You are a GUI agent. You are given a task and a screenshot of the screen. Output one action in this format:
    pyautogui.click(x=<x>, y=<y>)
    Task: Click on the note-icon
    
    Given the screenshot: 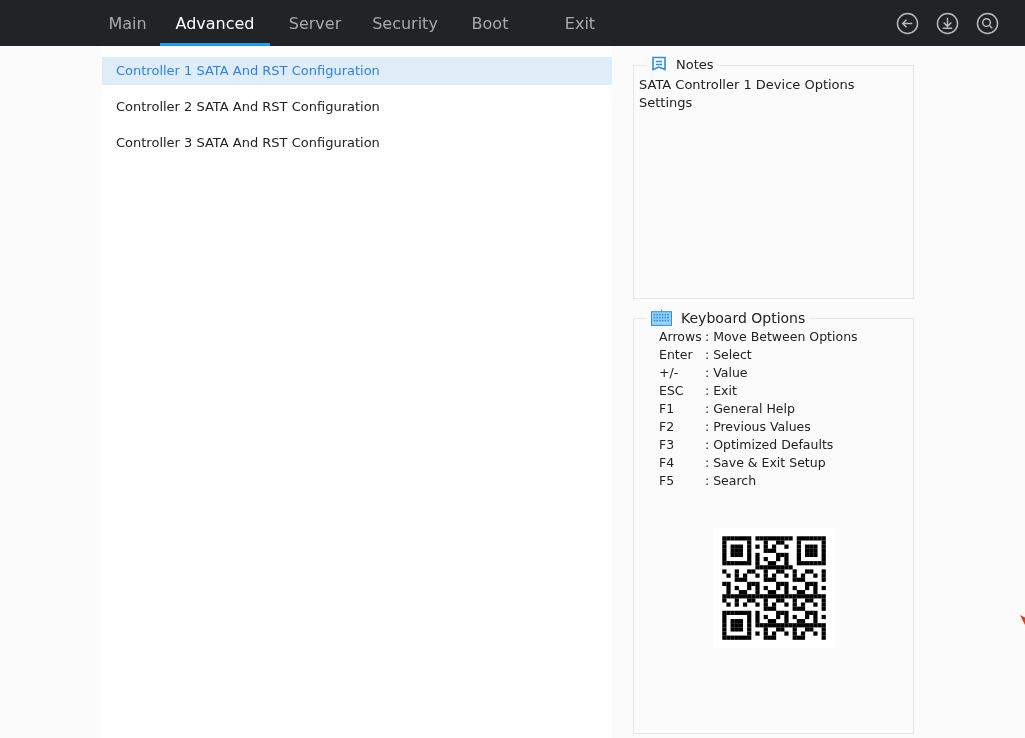 What is the action you would take?
    pyautogui.click(x=659, y=64)
    